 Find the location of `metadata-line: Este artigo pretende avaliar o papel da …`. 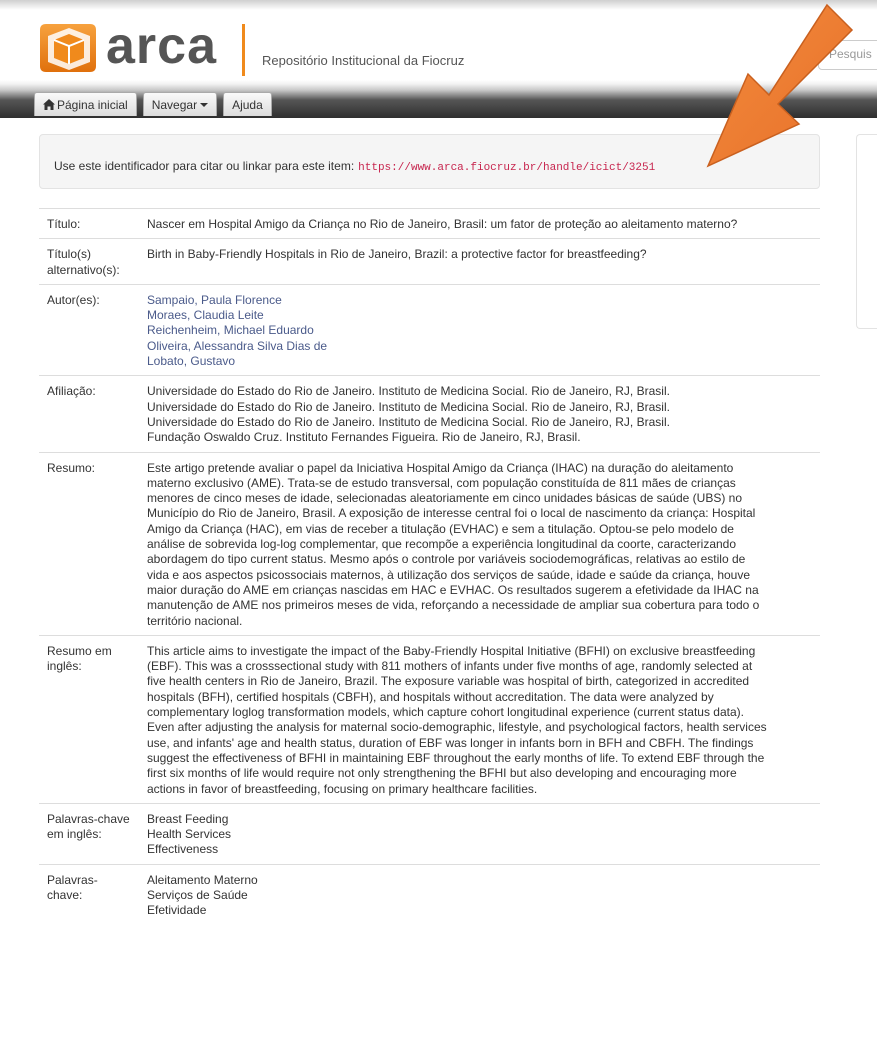

metadata-line: Este artigo pretende avaliar o papel da … is located at coordinates (440, 467).